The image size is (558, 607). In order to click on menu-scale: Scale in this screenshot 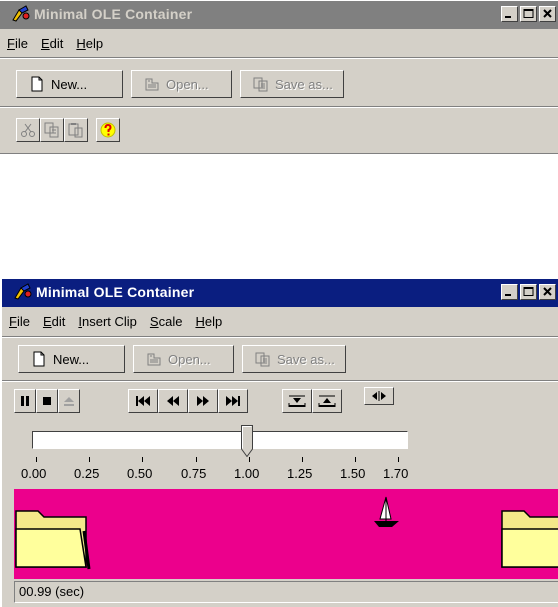, I will do `click(166, 321)`.